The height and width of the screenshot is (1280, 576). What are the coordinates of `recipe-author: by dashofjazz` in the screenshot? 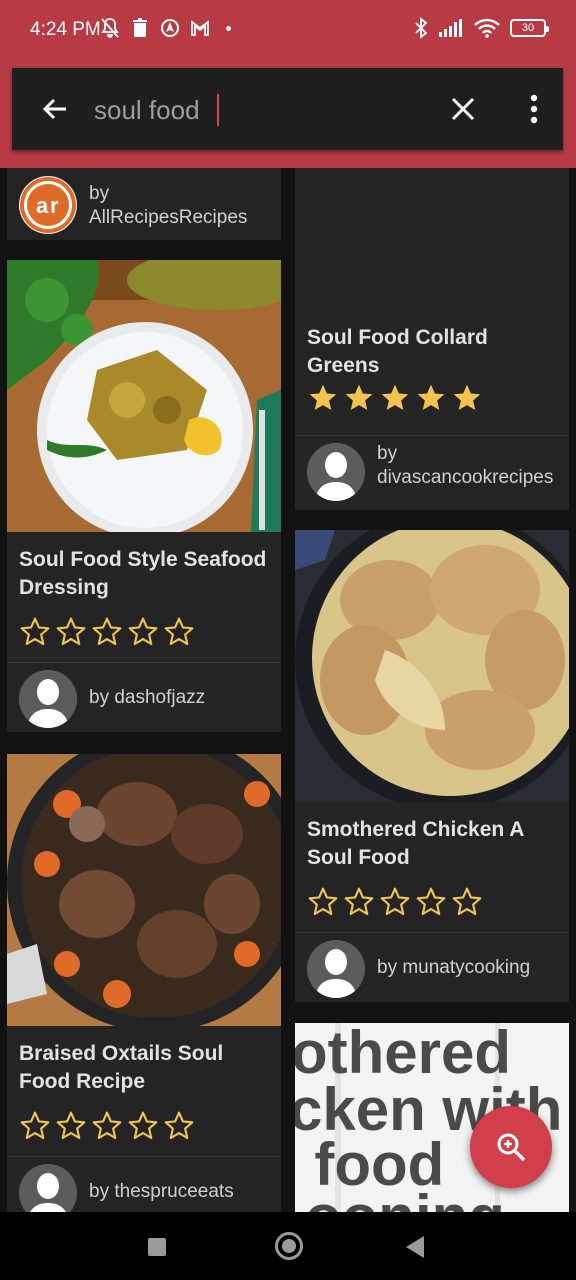 It's located at (147, 697).